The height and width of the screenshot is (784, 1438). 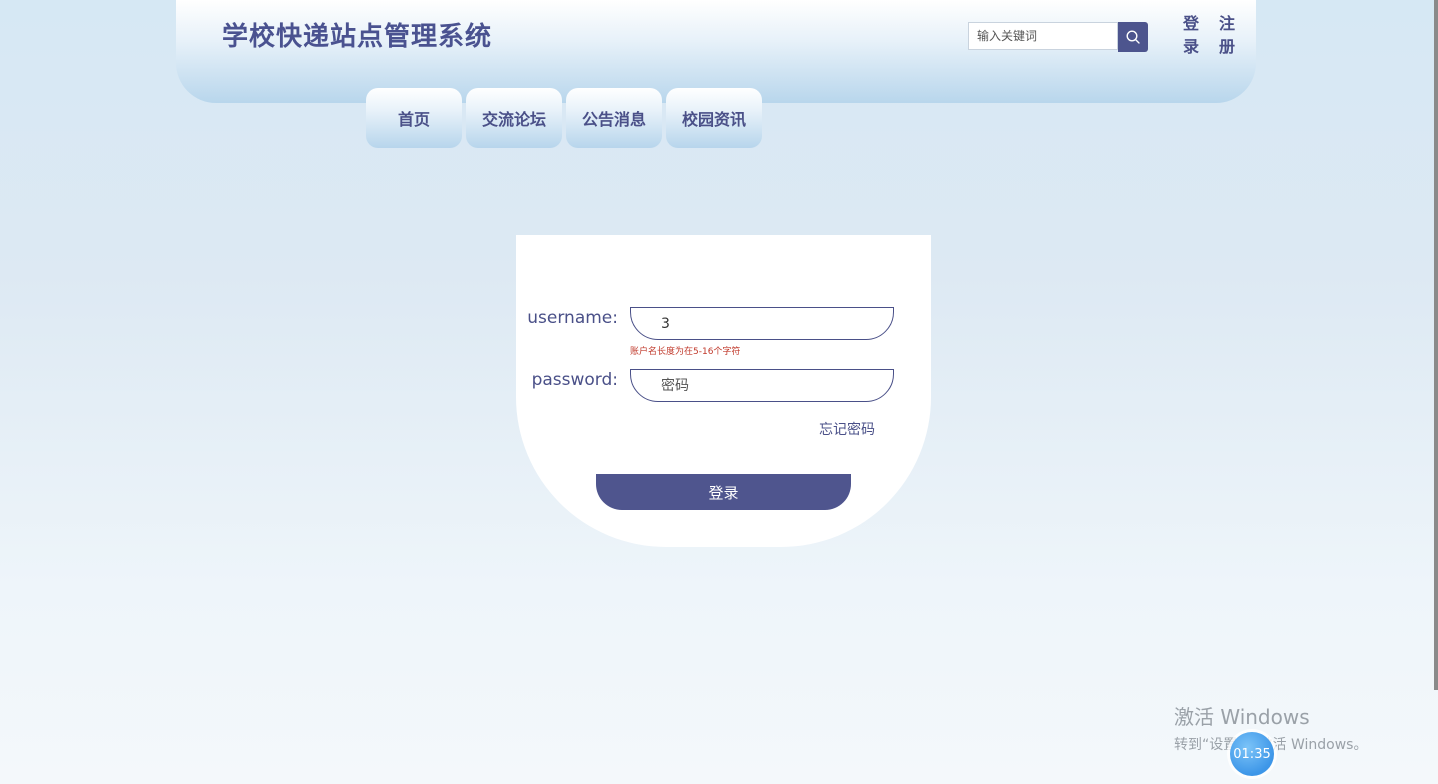 What do you see at coordinates (847, 429) in the screenshot?
I see `forgot-password-link: 忘记密码` at bounding box center [847, 429].